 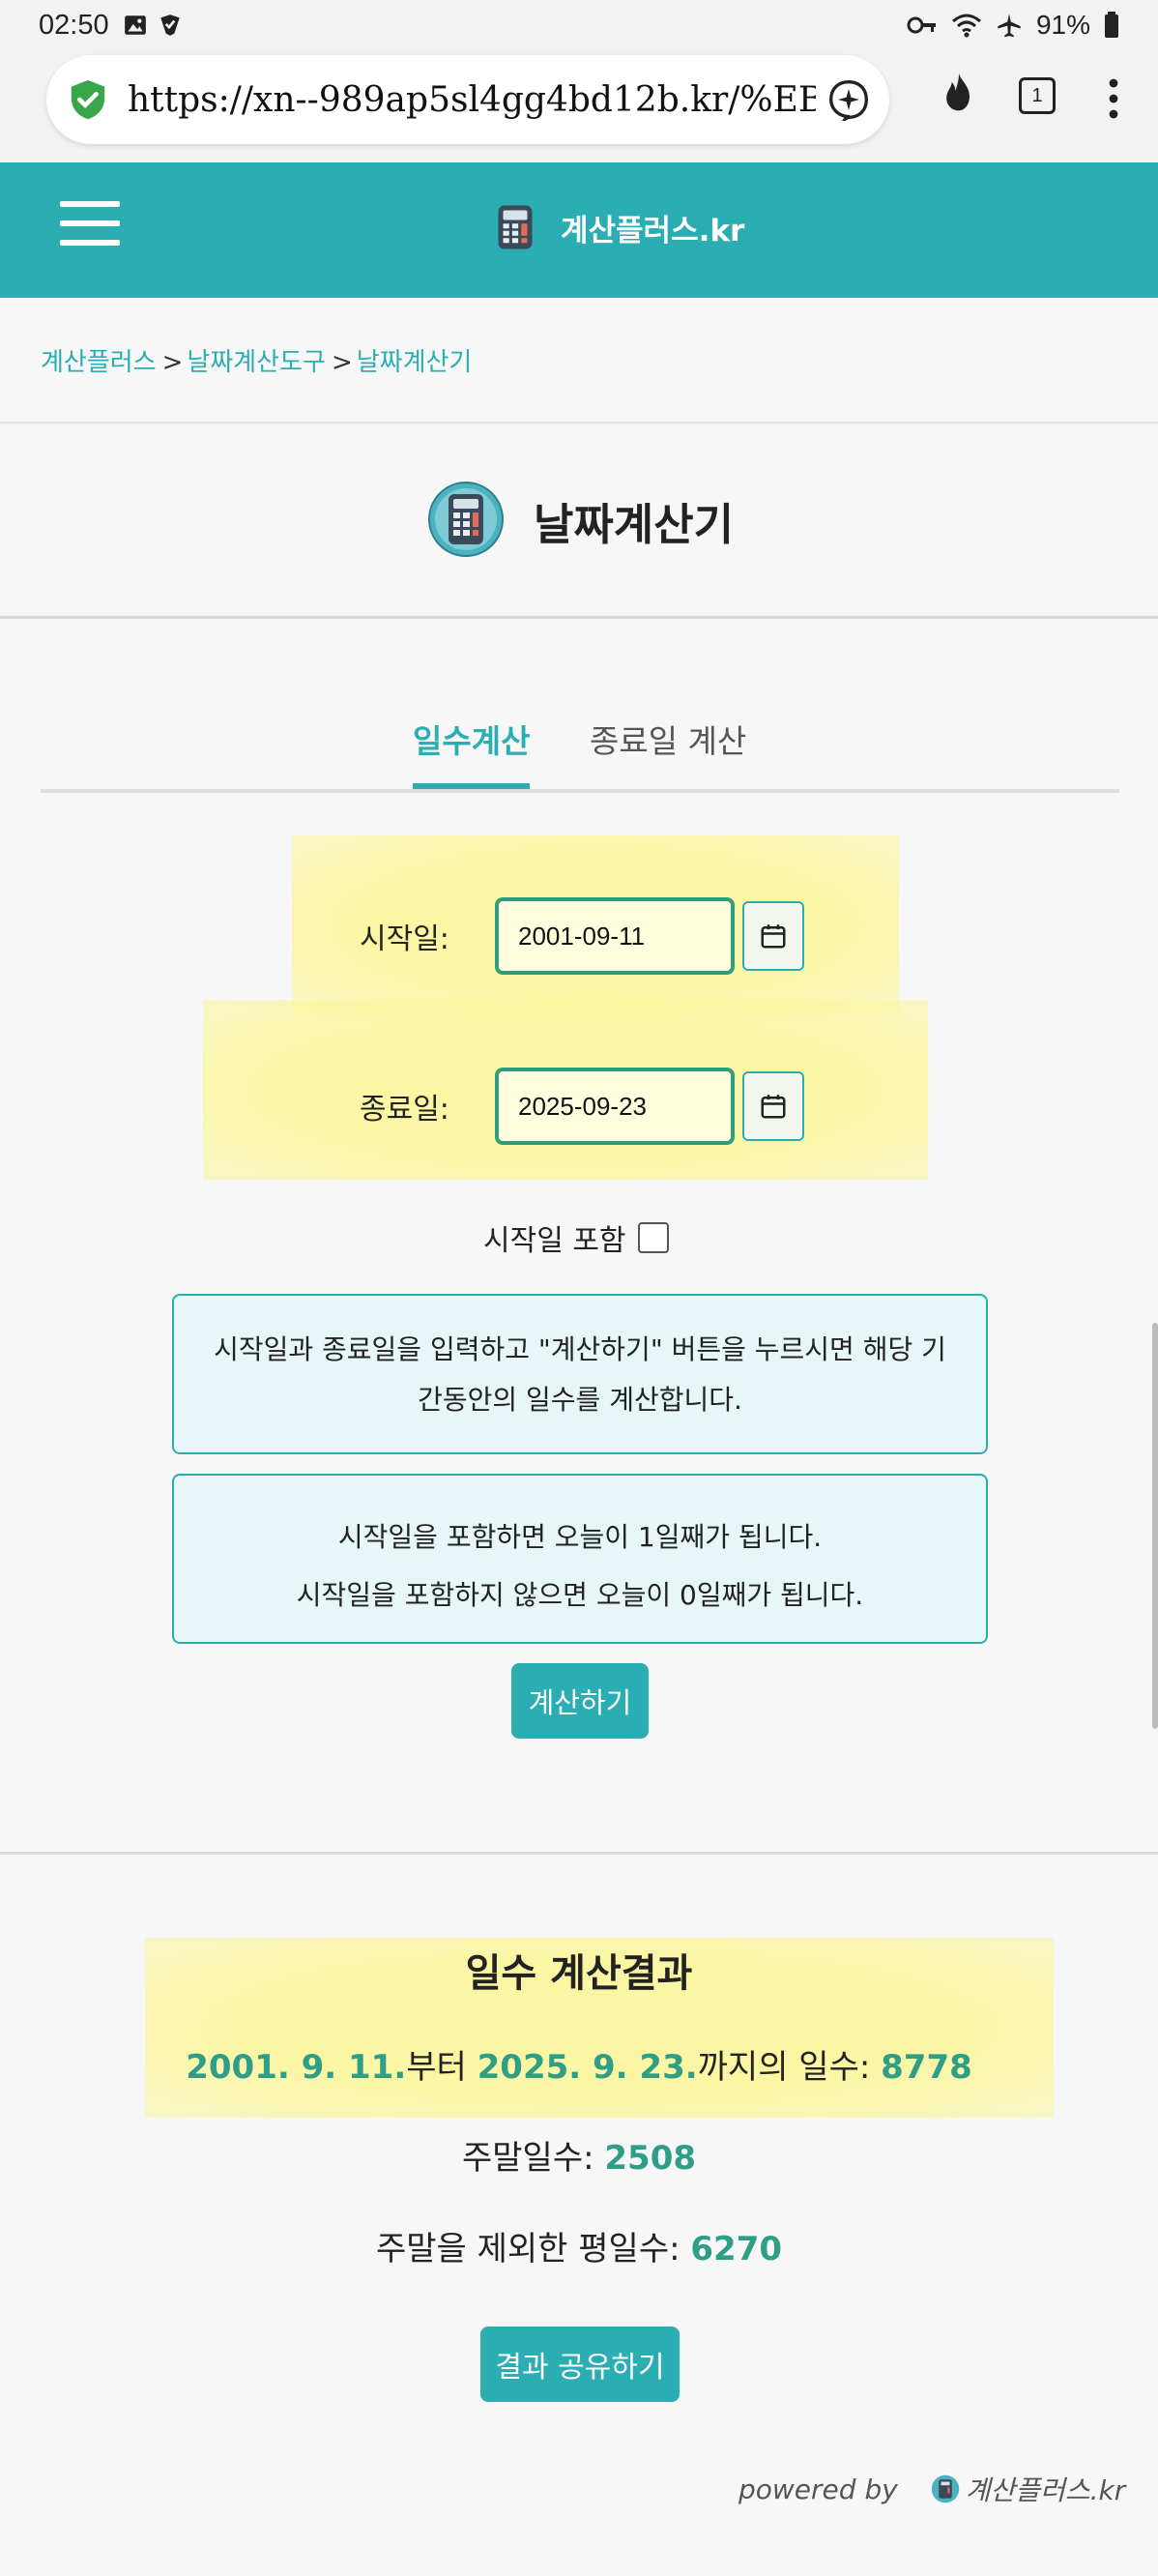 I want to click on result-title: 일수 계산결과, so click(x=579, y=1973).